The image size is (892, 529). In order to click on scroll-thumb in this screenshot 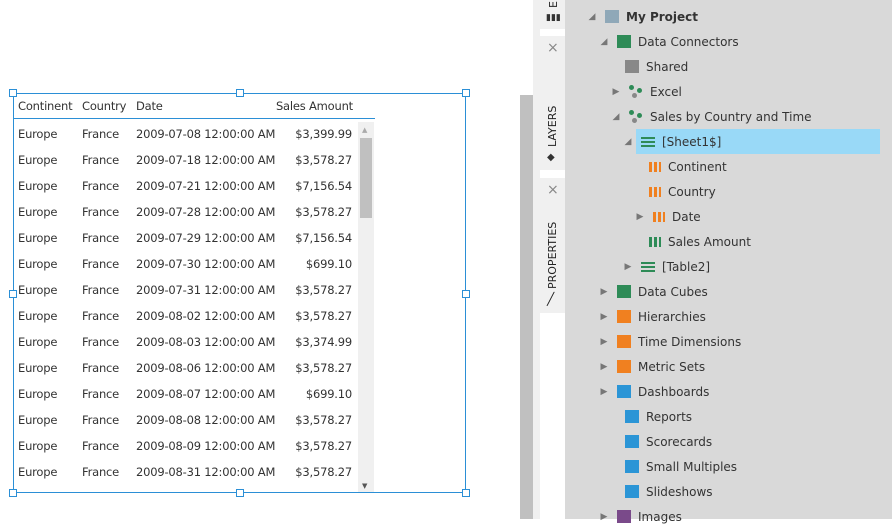, I will do `click(366, 178)`.